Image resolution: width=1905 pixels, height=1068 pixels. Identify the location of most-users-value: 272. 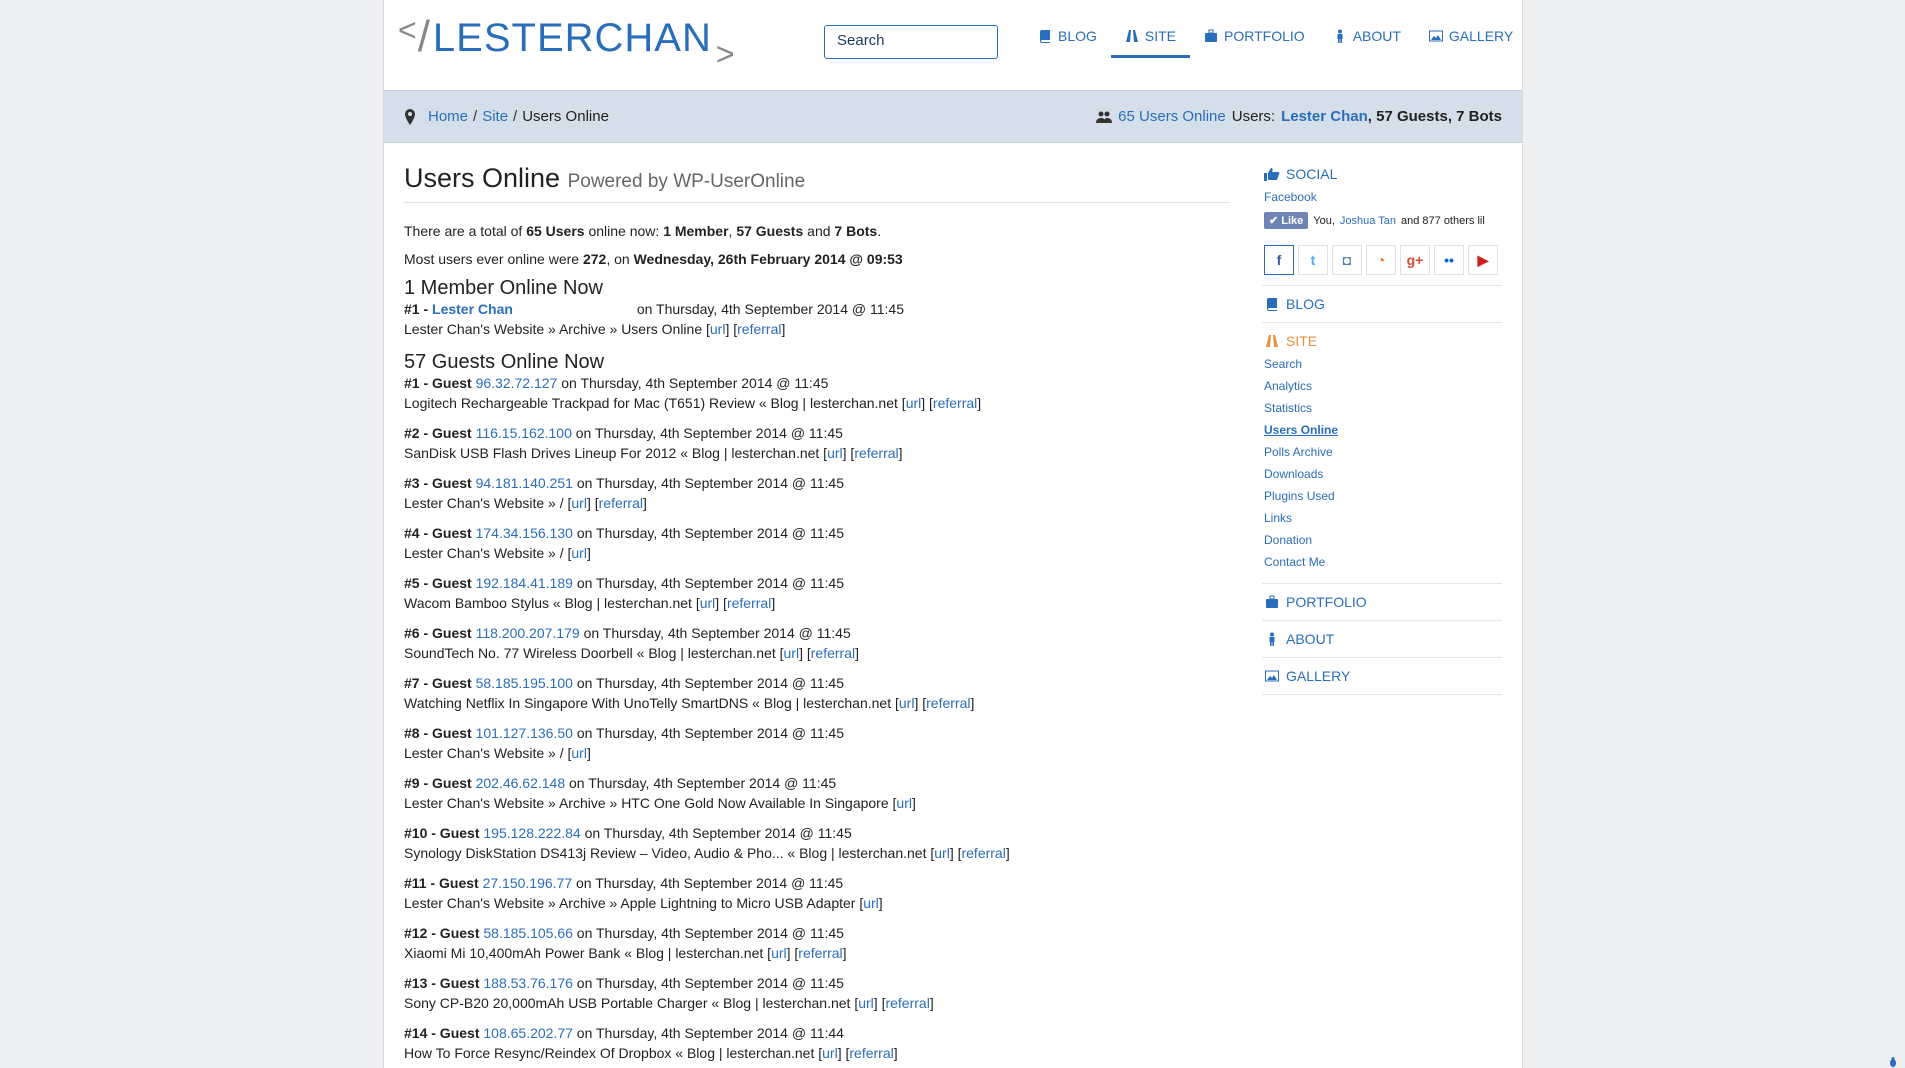
(594, 259).